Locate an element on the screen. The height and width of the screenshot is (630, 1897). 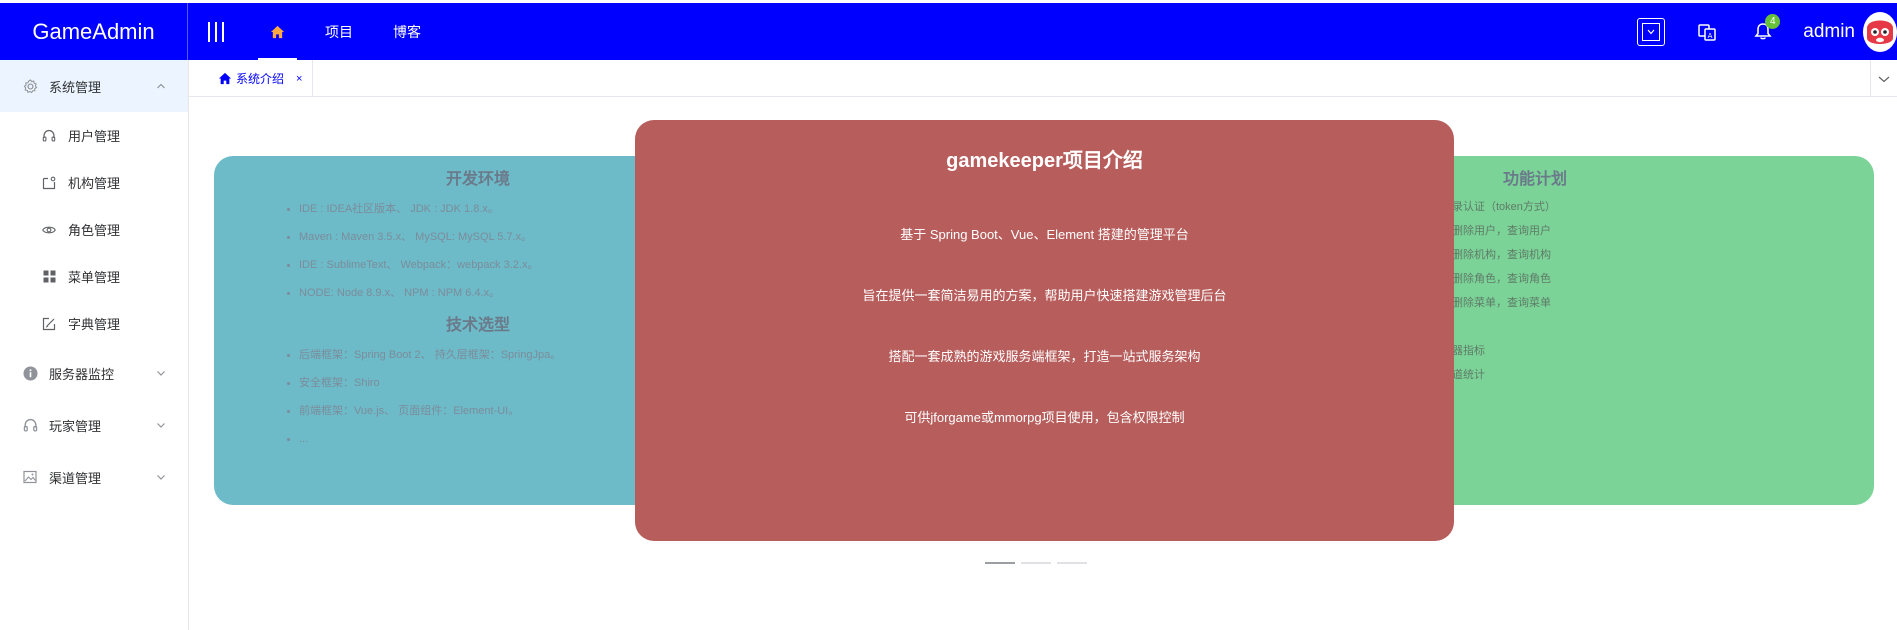
theme-dropdown-icon is located at coordinates (1651, 31).